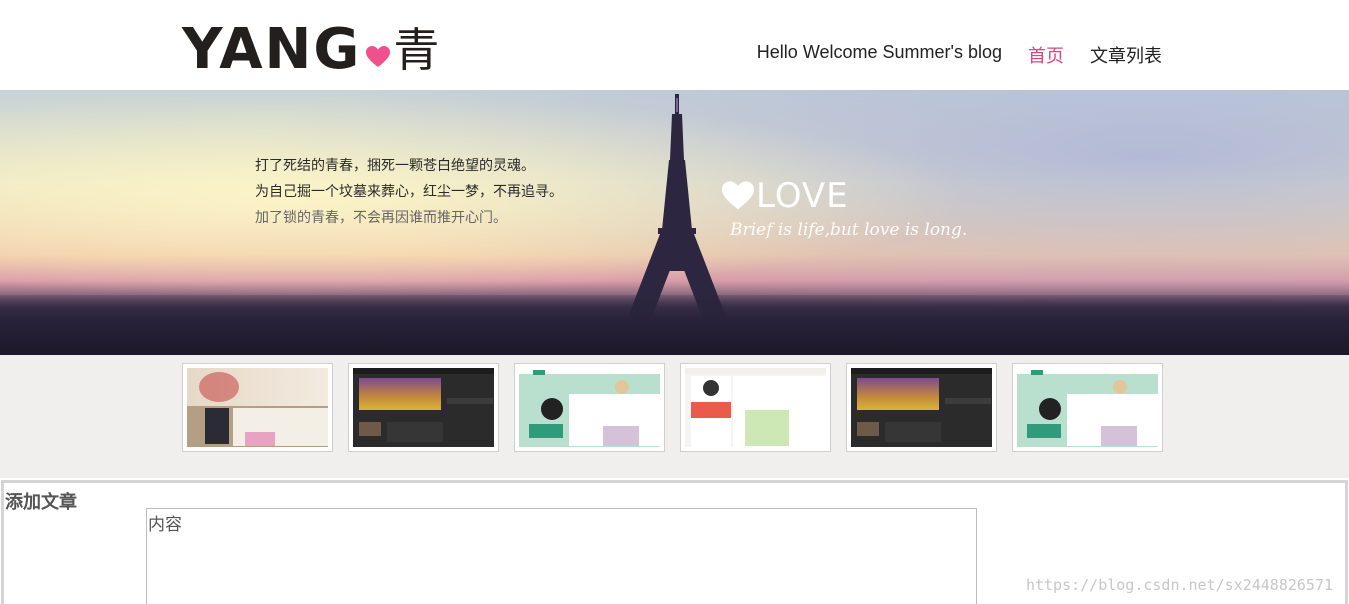 The image size is (1349, 604). What do you see at coordinates (416, 50) in the screenshot?
I see `logo-cjk-text: 青` at bounding box center [416, 50].